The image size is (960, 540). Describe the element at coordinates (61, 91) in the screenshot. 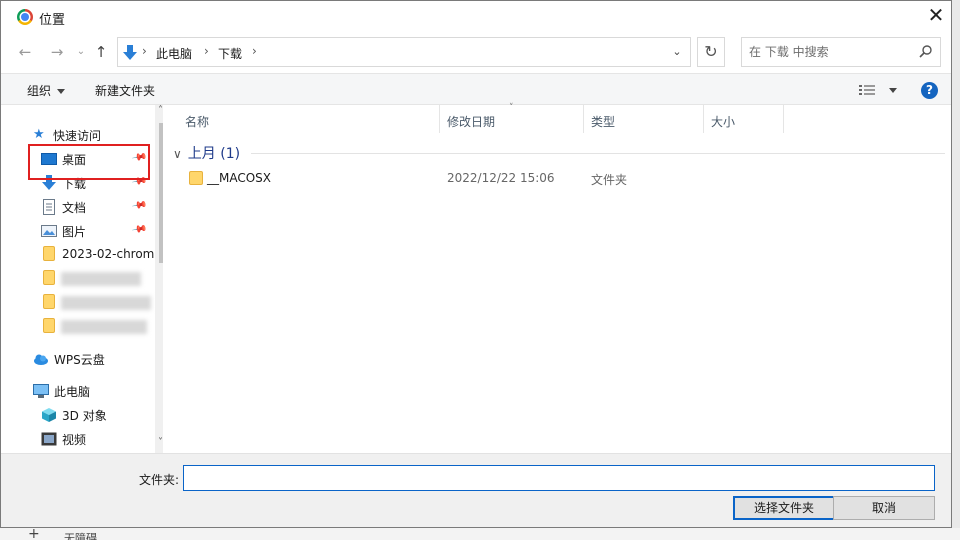

I see `caret-down-icon` at that location.